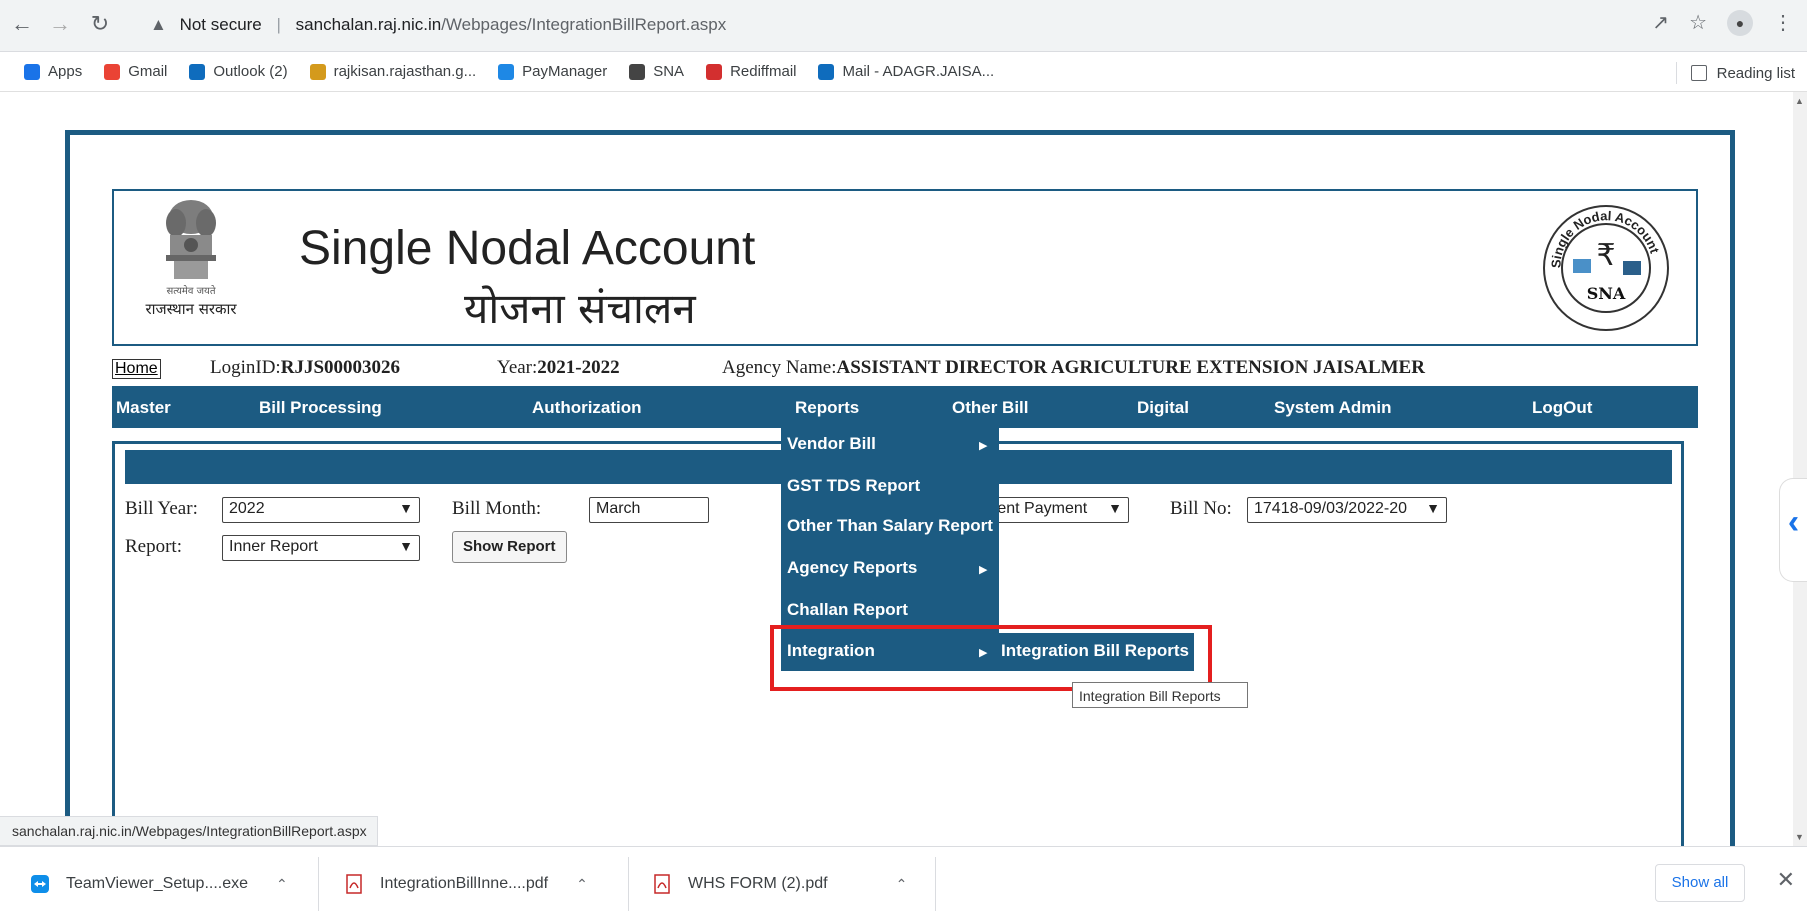  What do you see at coordinates (40, 884) in the screenshot?
I see `teamviewer-icon` at bounding box center [40, 884].